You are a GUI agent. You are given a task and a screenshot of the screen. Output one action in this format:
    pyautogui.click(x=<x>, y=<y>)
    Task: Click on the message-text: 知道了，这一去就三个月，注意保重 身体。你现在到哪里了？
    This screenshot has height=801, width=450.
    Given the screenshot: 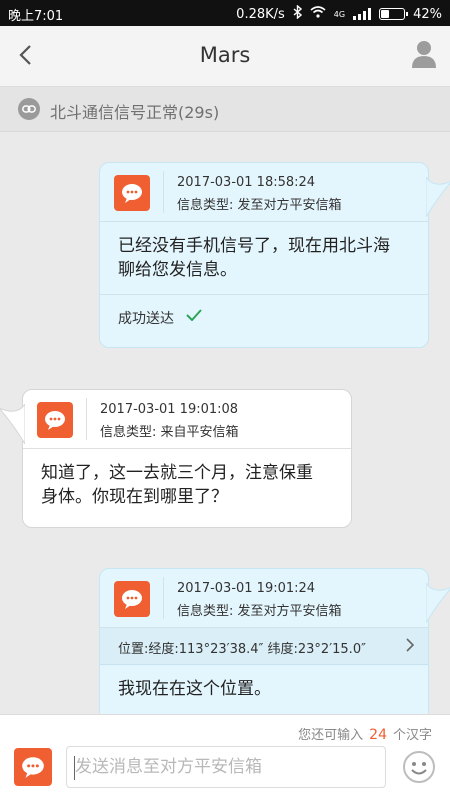 What is the action you would take?
    pyautogui.click(x=177, y=485)
    